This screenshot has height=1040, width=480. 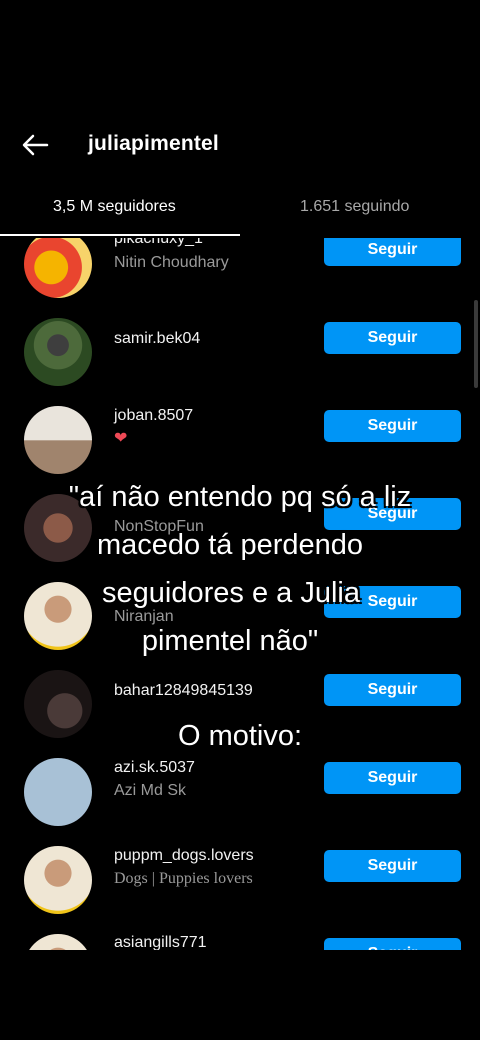 I want to click on profile-username: juliapimentel, so click(x=153, y=143).